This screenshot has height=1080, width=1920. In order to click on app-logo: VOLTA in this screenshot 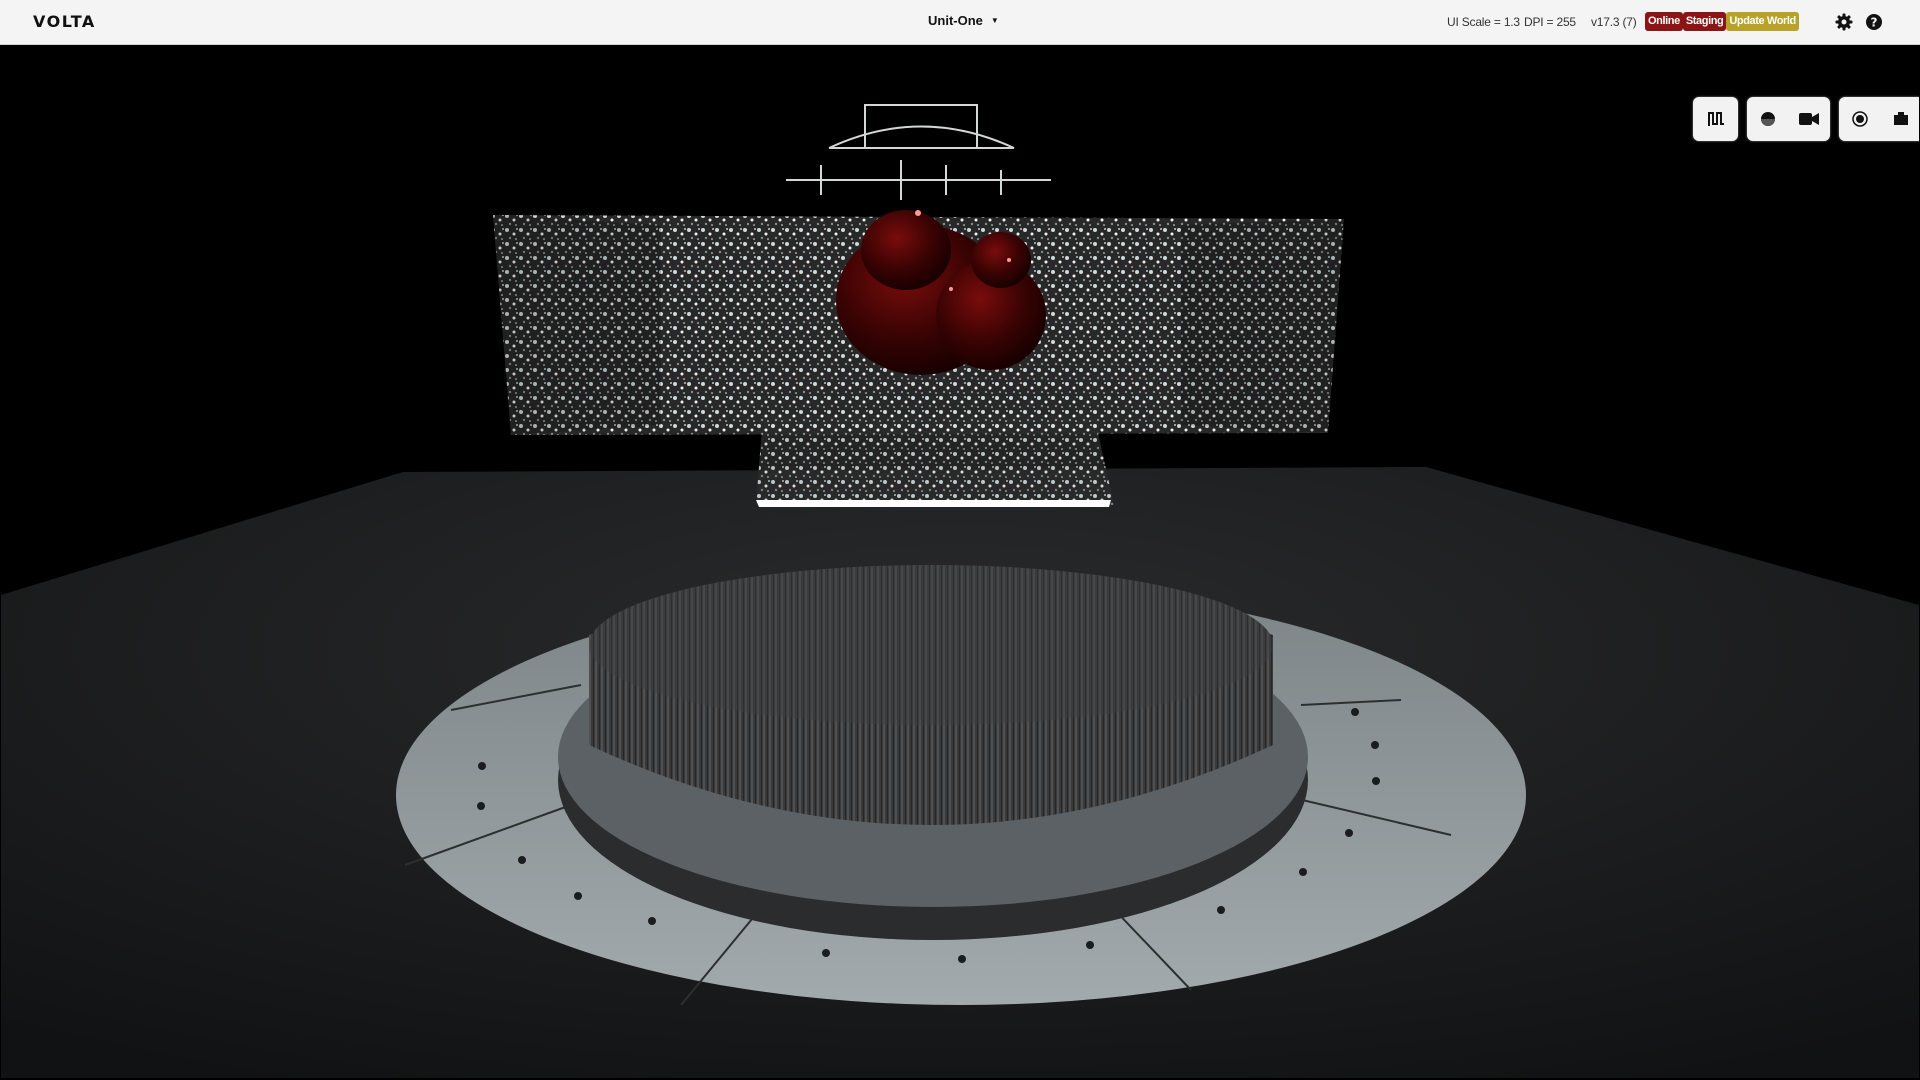, I will do `click(64, 21)`.